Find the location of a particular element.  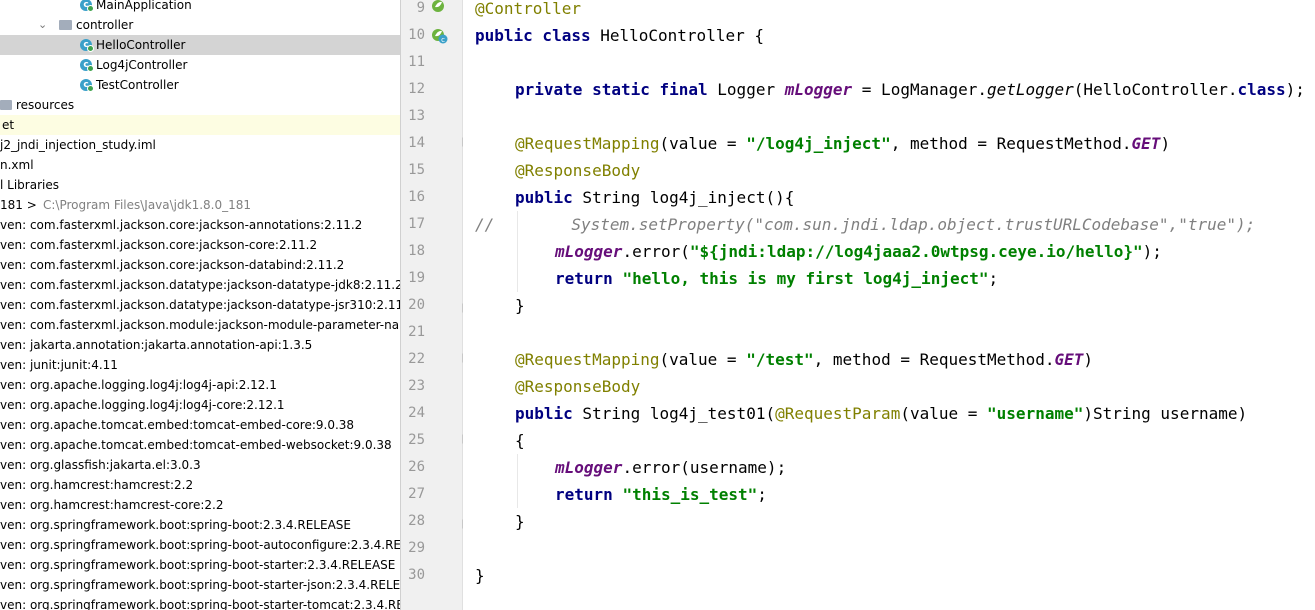

line-number: 21 is located at coordinates (416, 332).